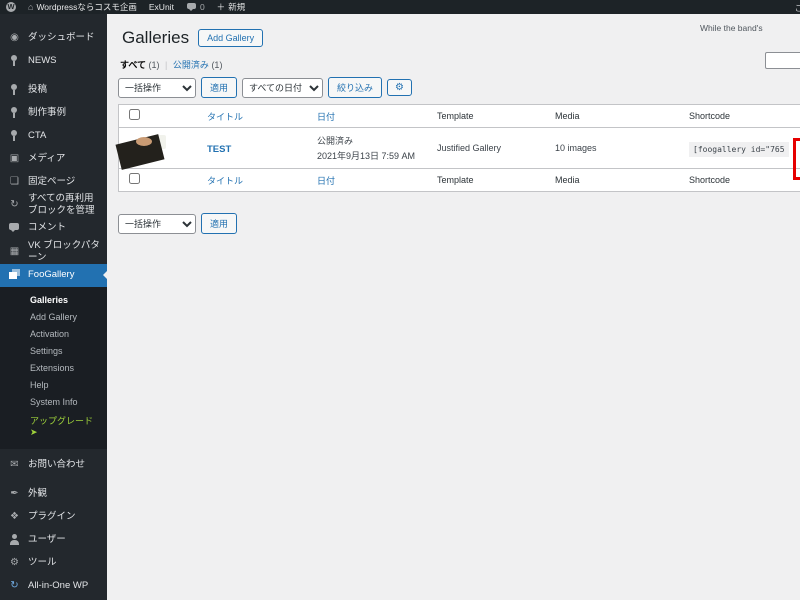  What do you see at coordinates (219, 149) in the screenshot?
I see `gallery-title-link: TEST` at bounding box center [219, 149].